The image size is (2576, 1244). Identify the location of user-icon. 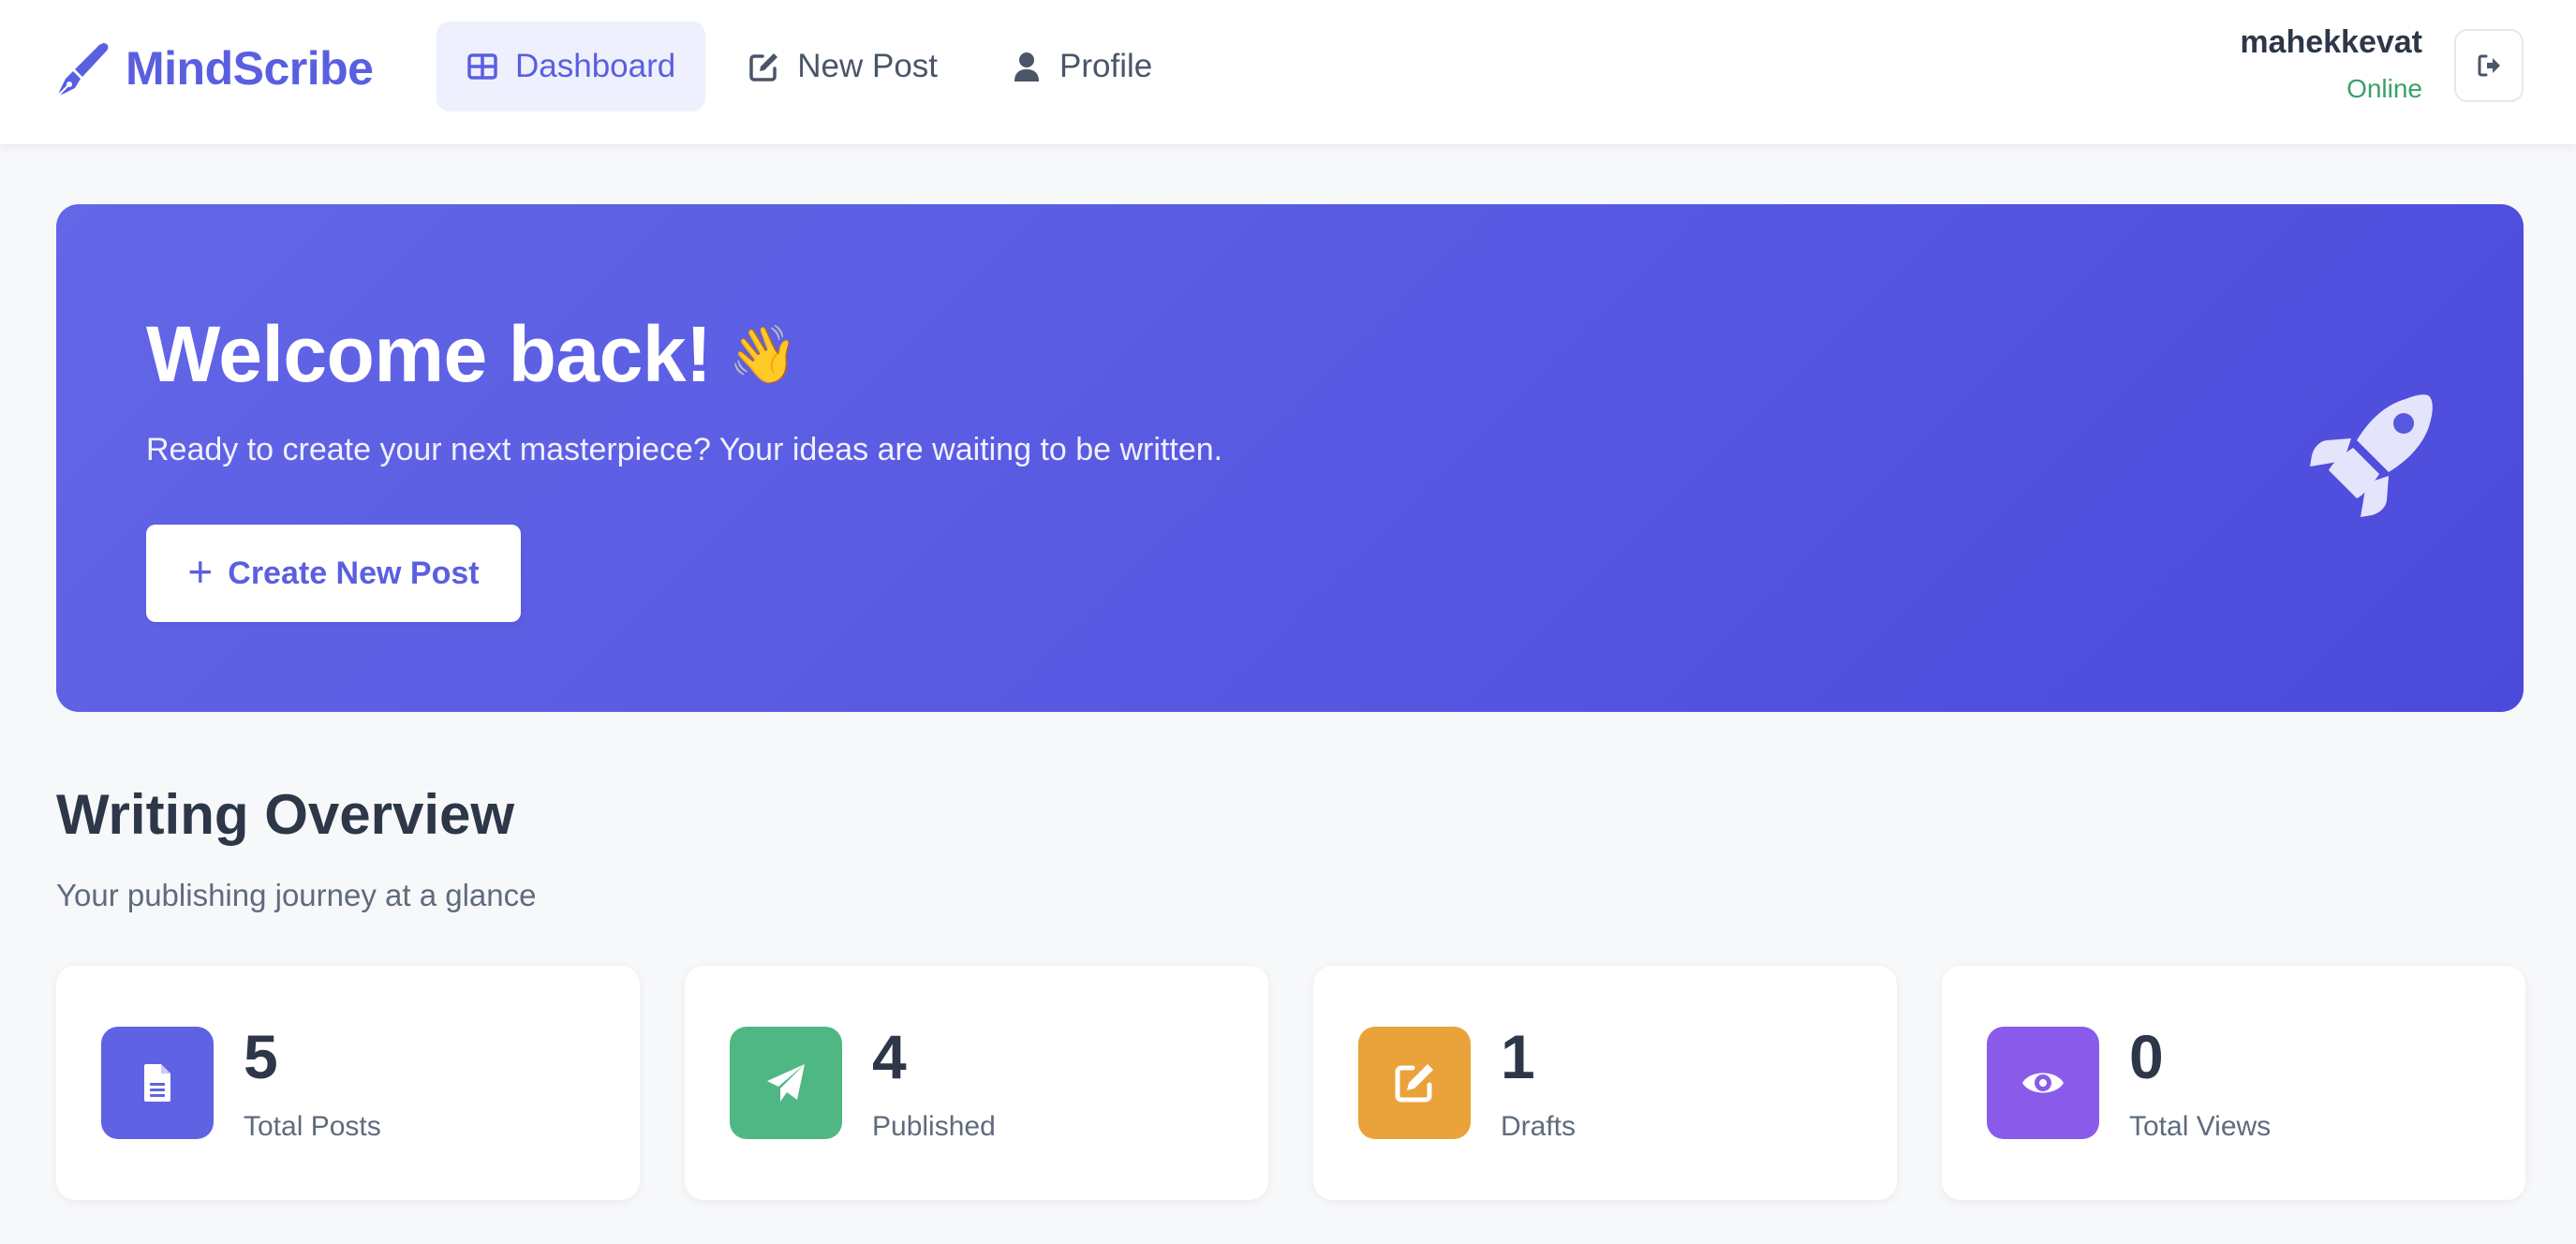
(1027, 66).